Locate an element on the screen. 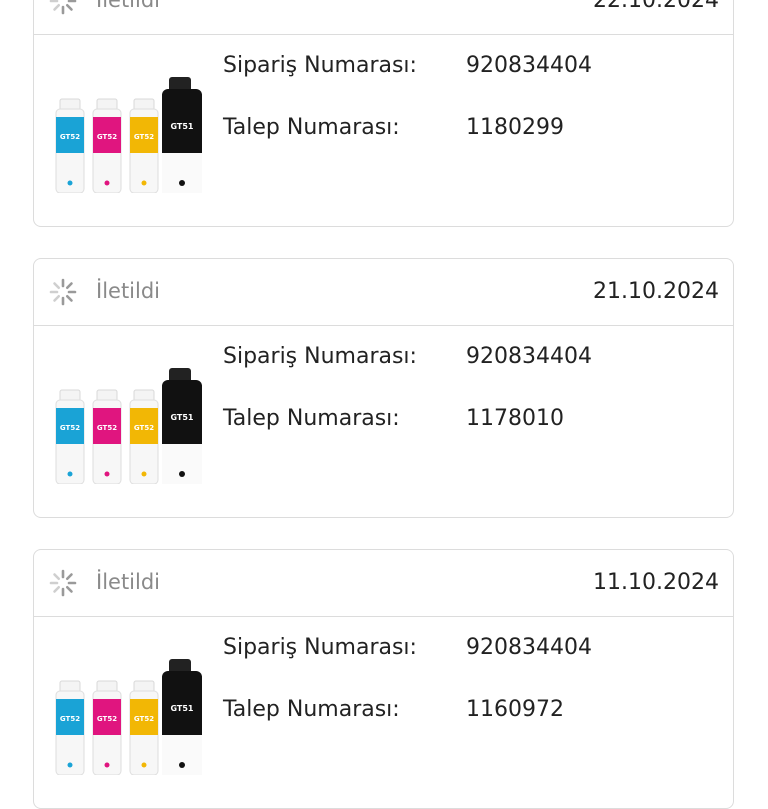 The image size is (768, 809). order-card-header: İletildi 22.10.2024 is located at coordinates (383, 17).